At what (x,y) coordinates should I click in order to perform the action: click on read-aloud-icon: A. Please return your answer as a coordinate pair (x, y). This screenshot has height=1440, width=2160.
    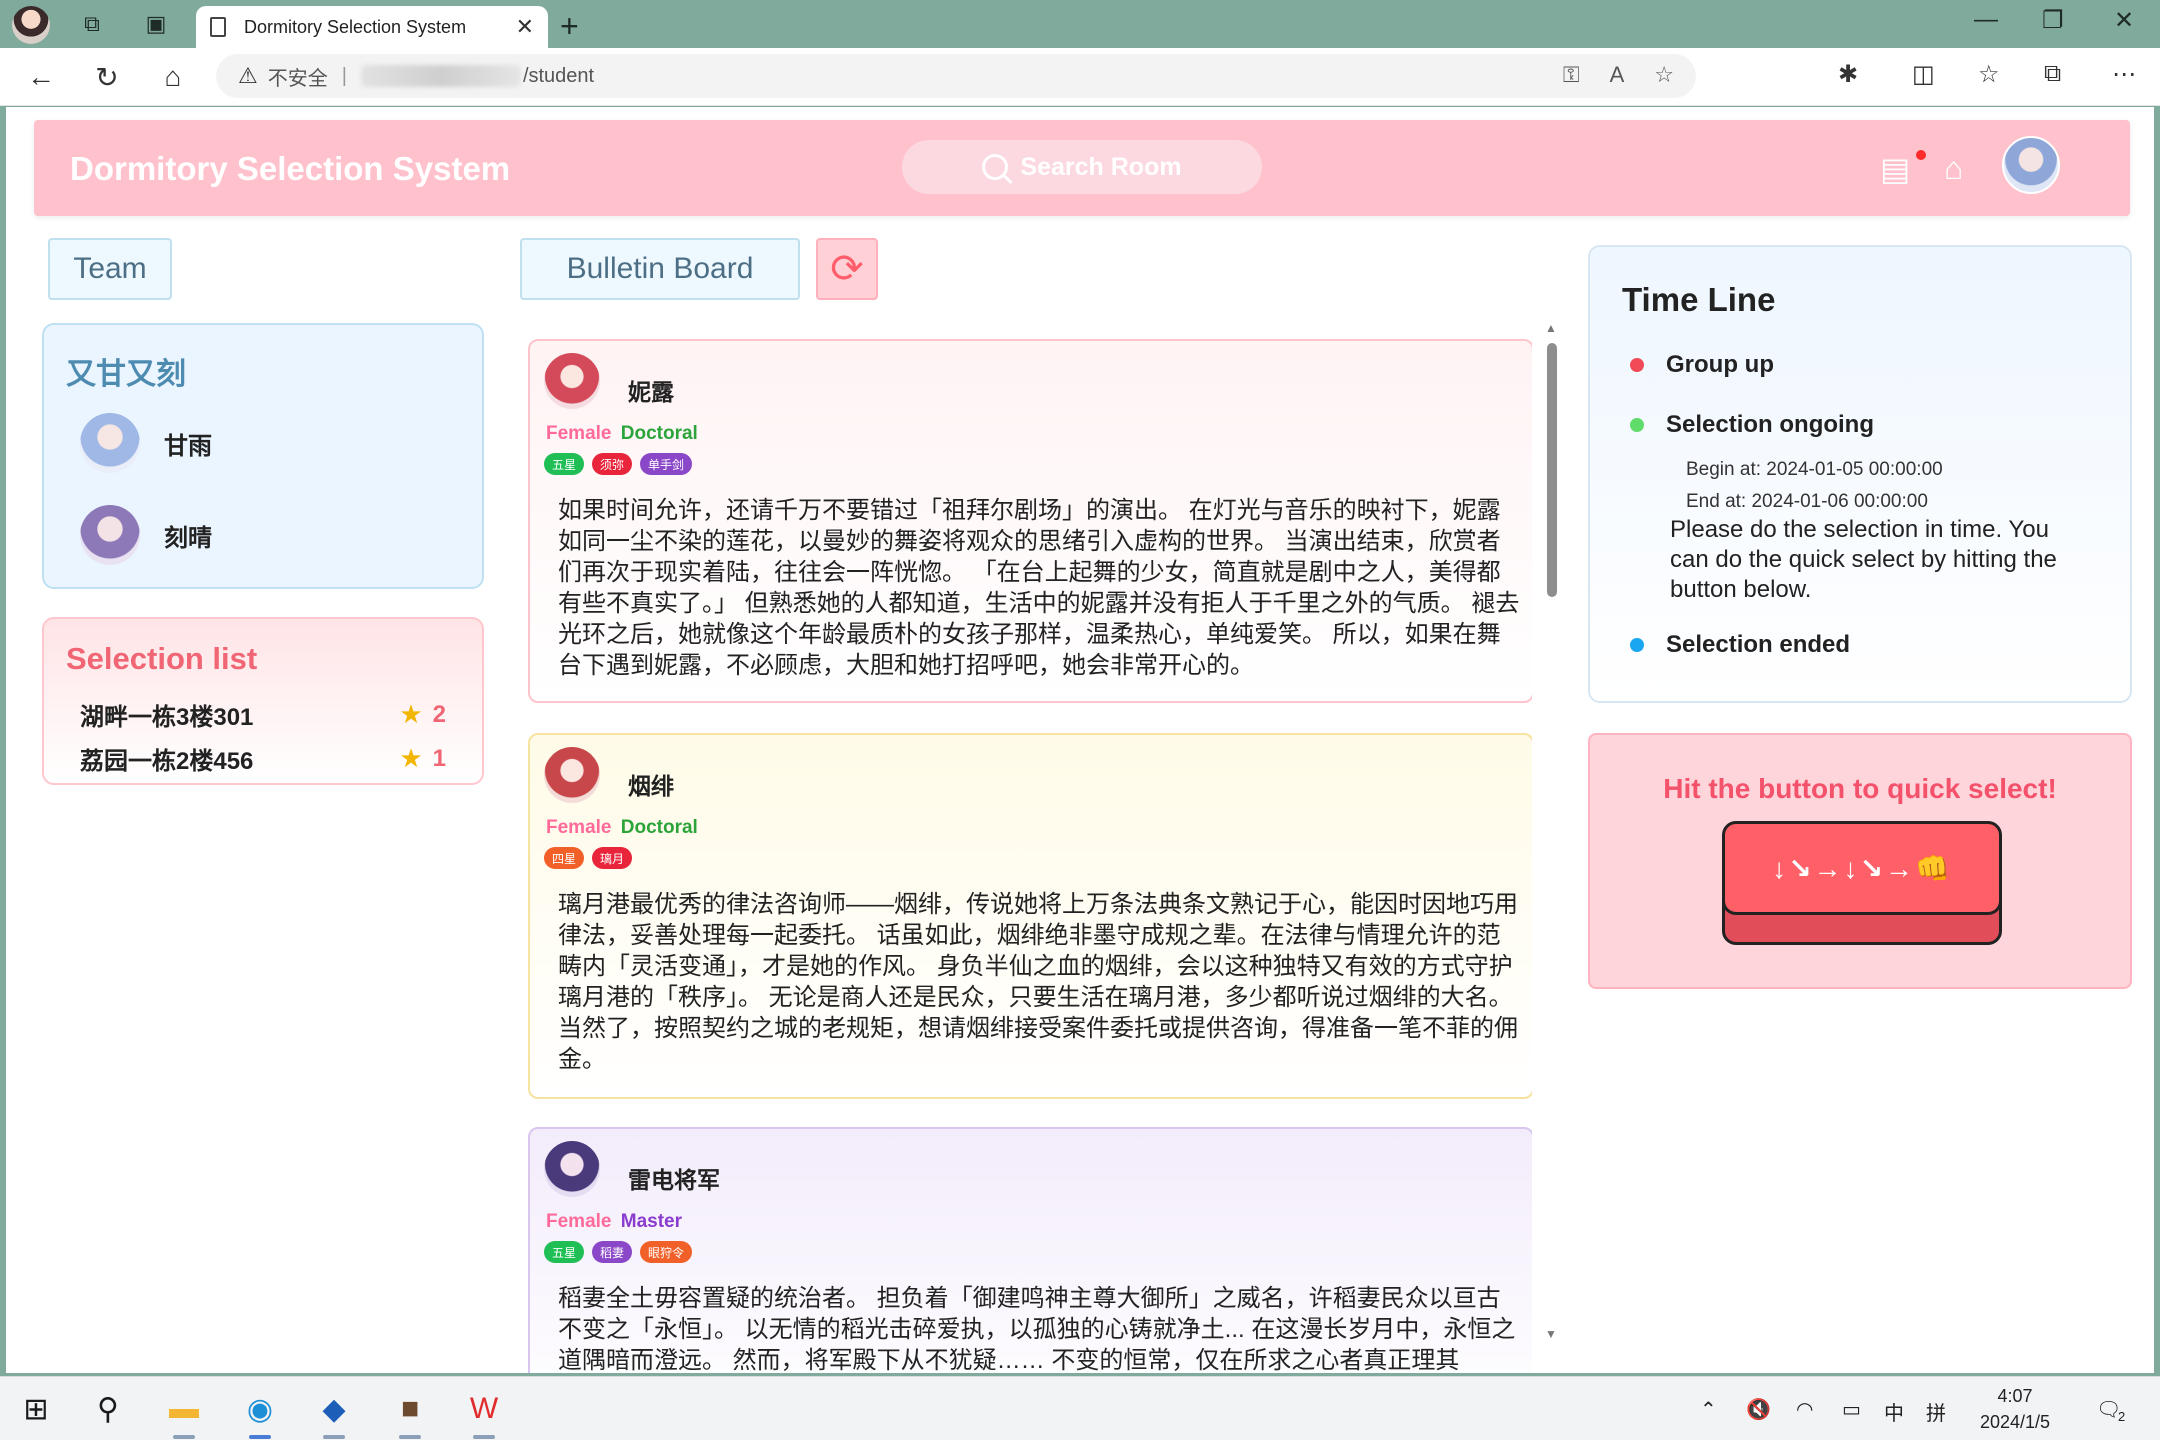
    Looking at the image, I should click on (1617, 75).